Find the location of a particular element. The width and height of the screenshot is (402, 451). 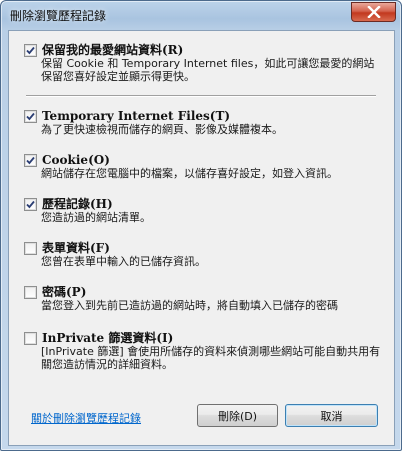

option-label: Temporary Internet Files(T) is located at coordinates (136, 116).